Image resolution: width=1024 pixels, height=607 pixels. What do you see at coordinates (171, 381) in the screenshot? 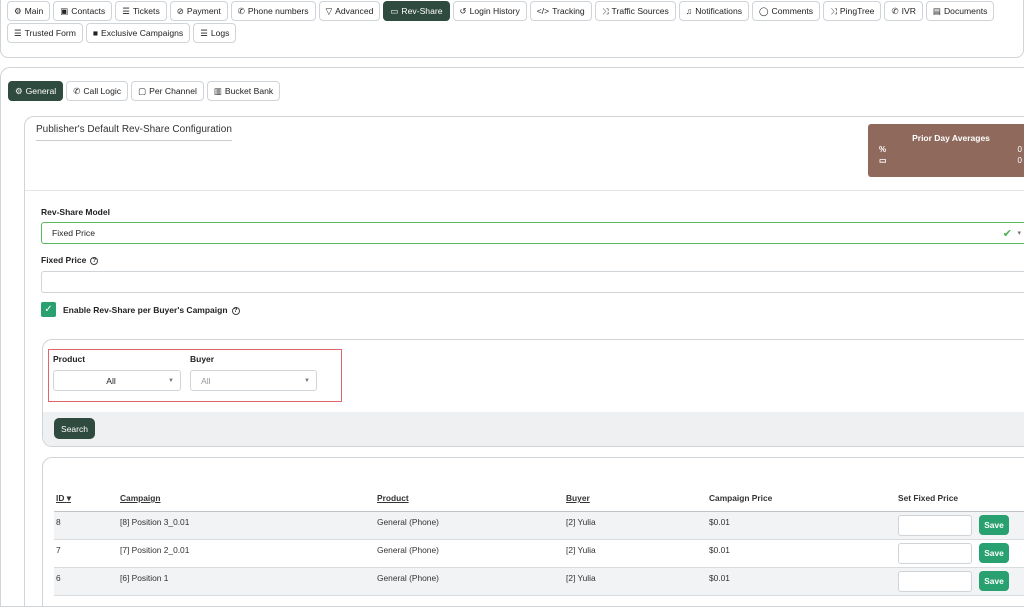
I see `chevron-down-icon: ▼` at bounding box center [171, 381].